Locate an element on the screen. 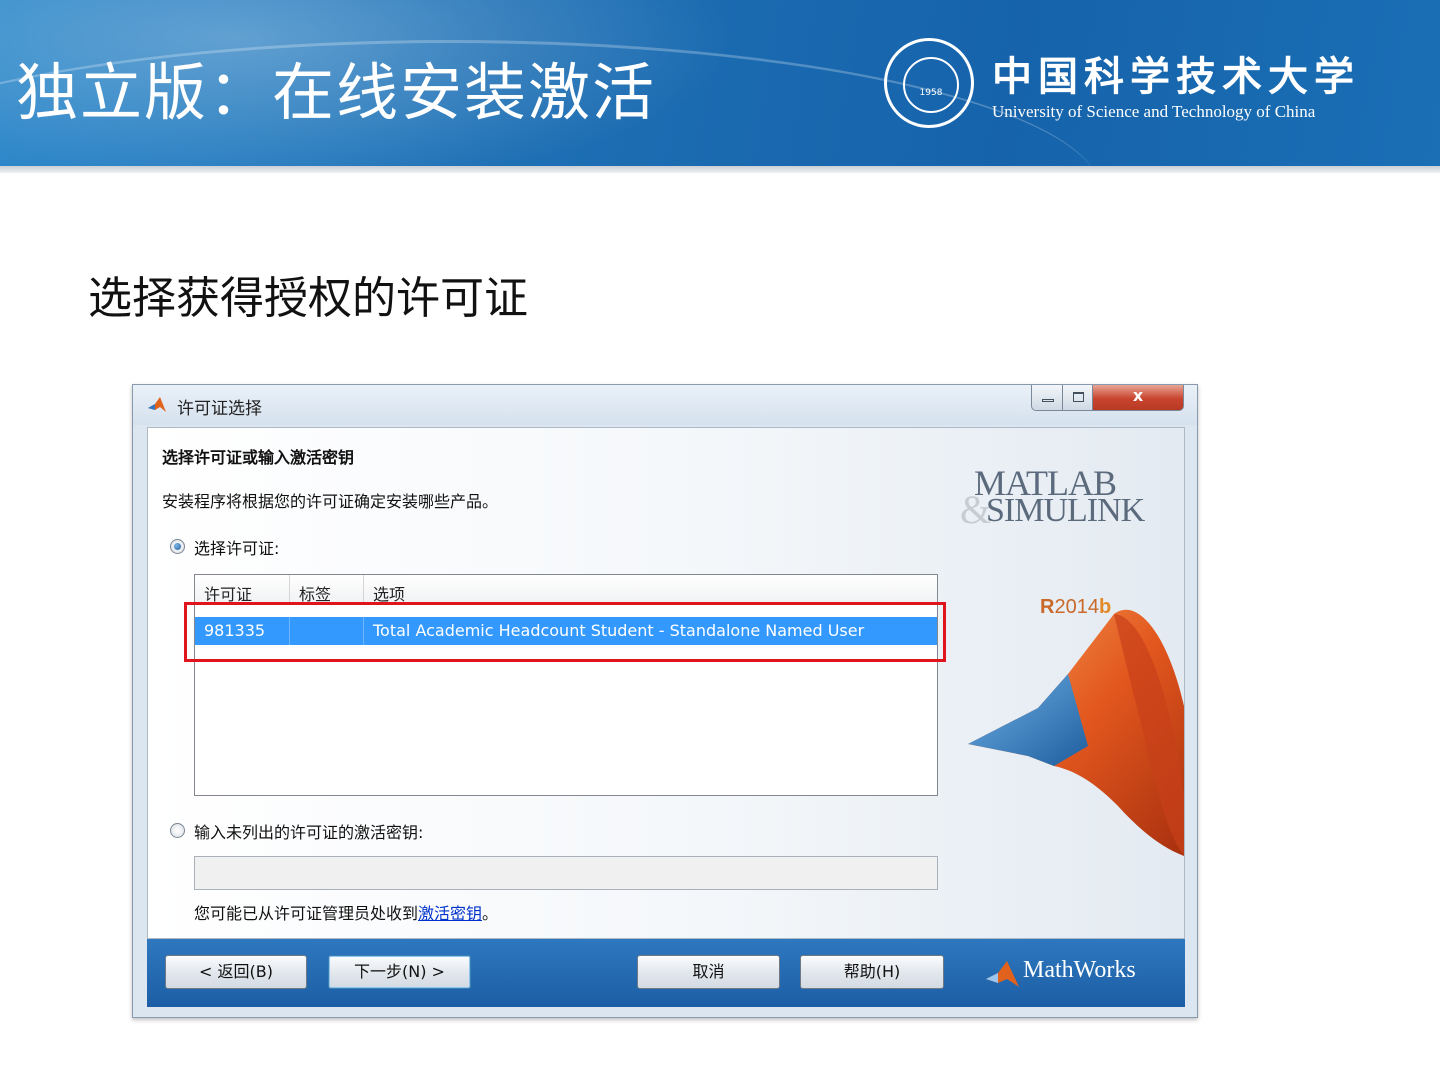  close-icon: x is located at coordinates (1138, 395).